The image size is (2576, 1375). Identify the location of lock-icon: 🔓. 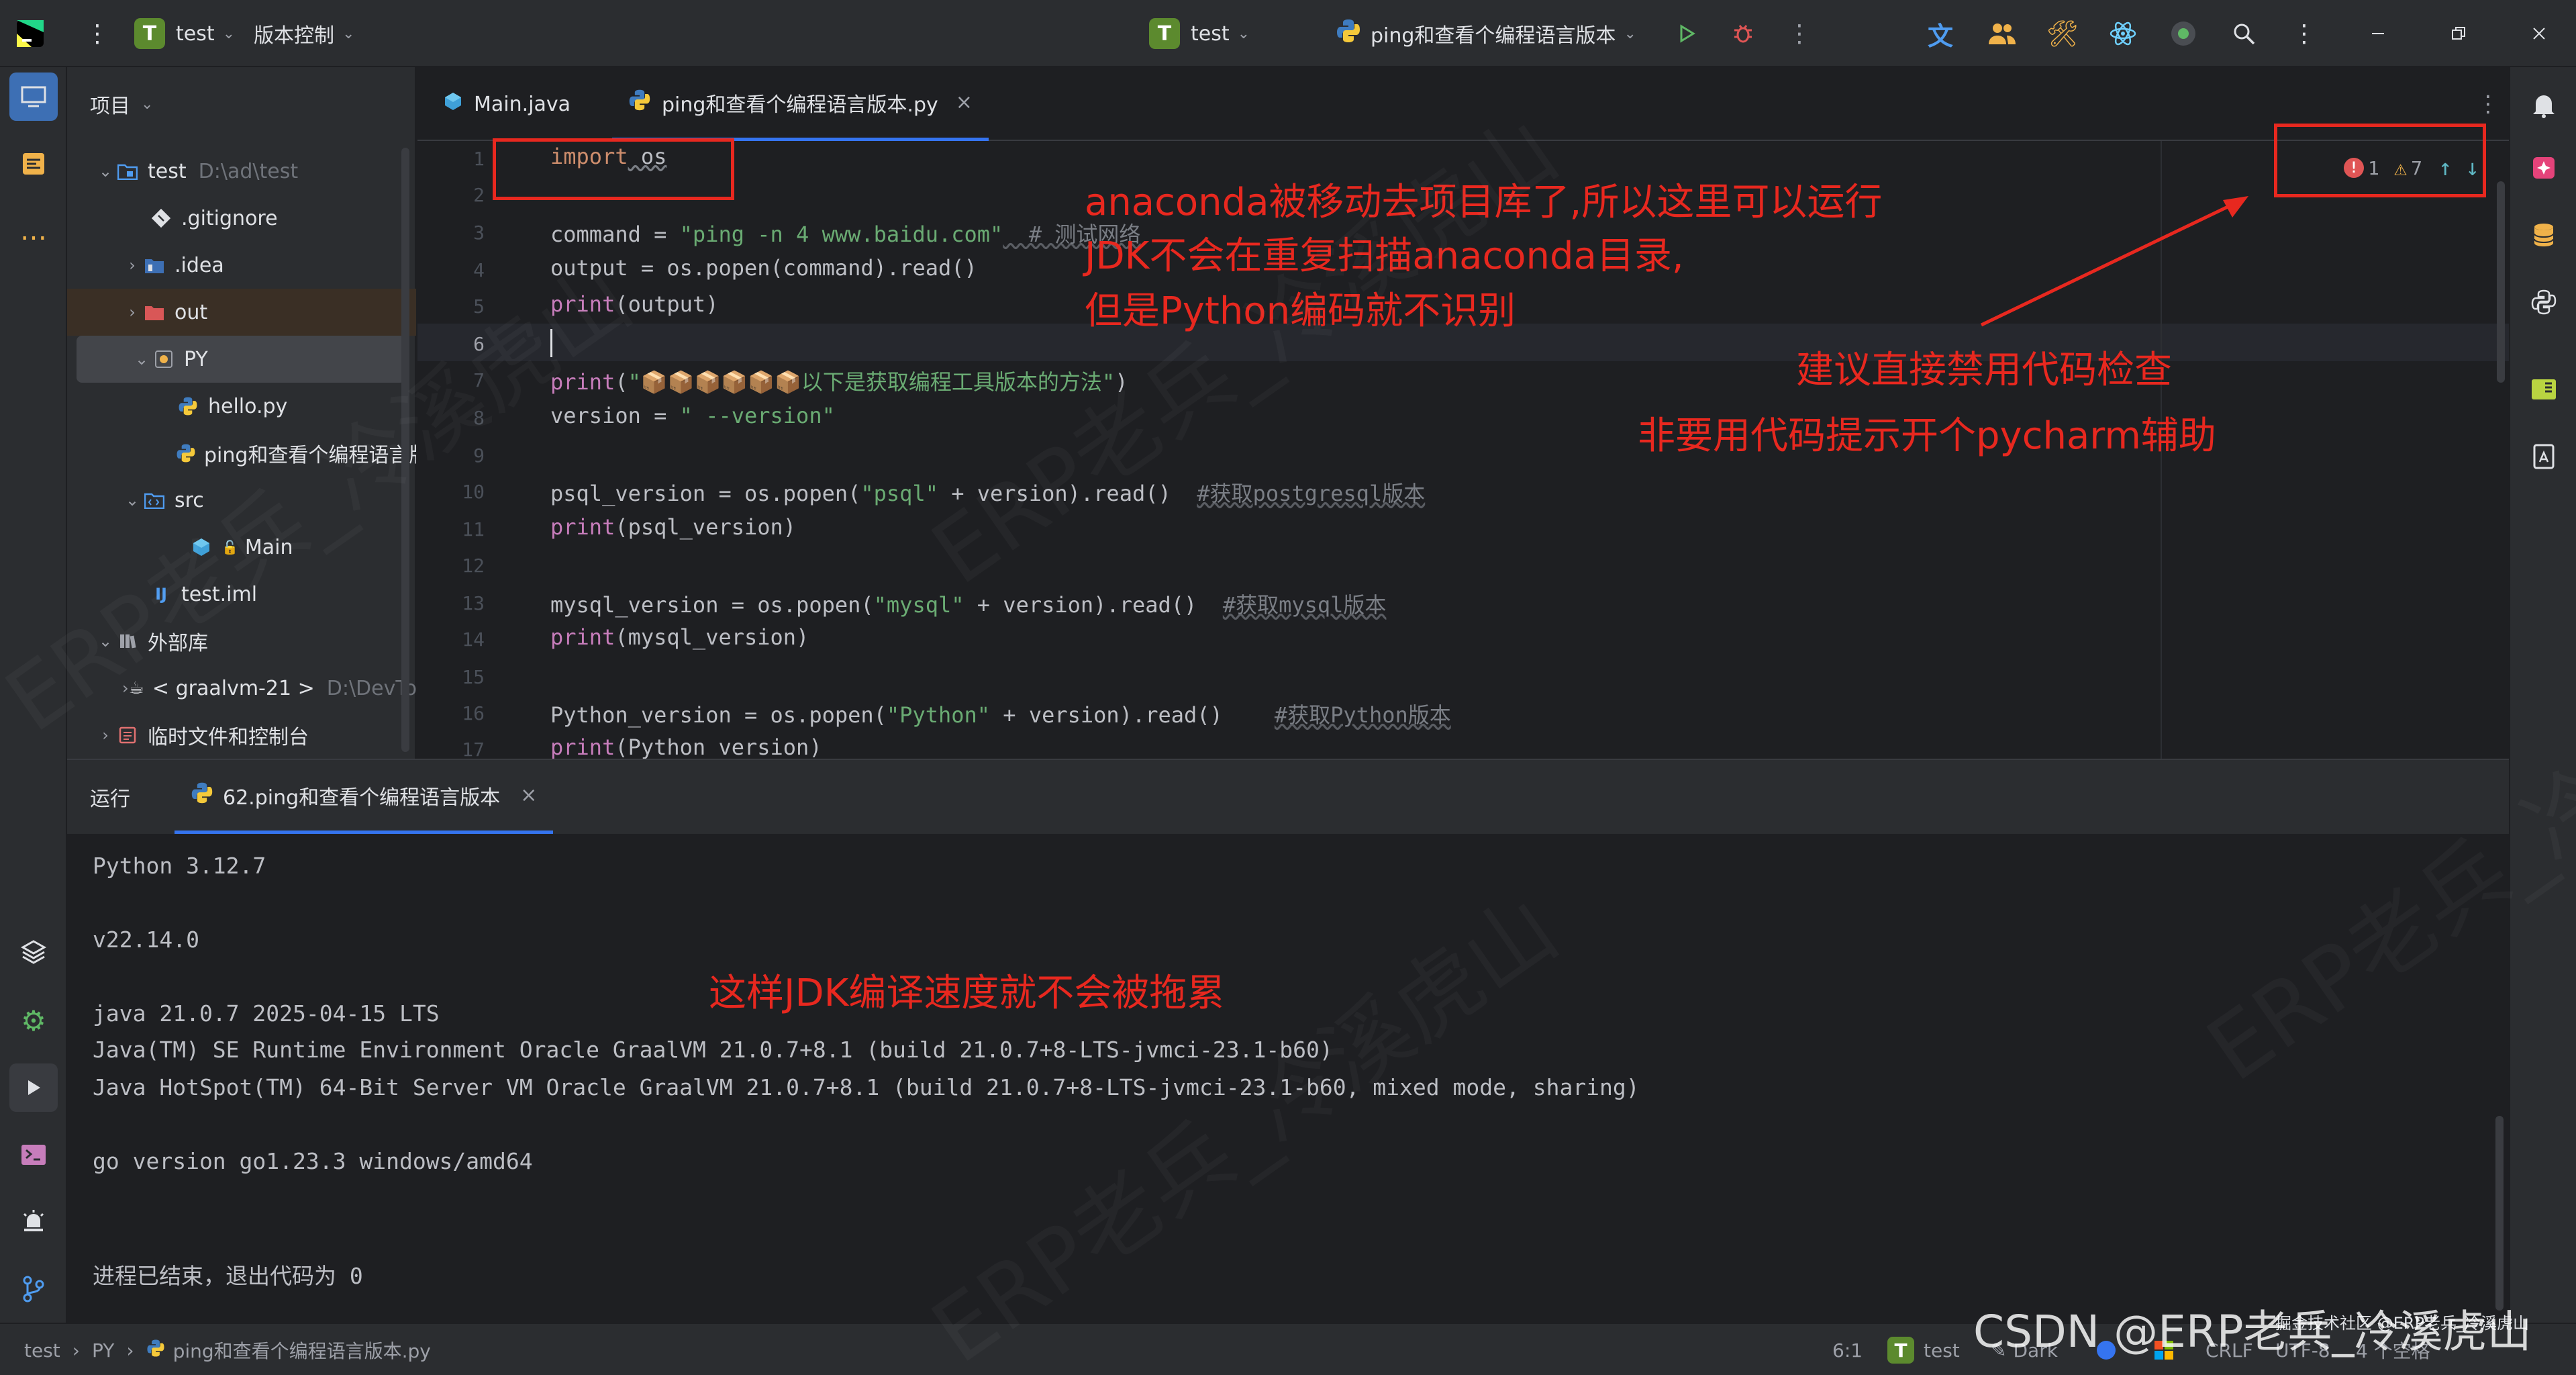
(229, 547).